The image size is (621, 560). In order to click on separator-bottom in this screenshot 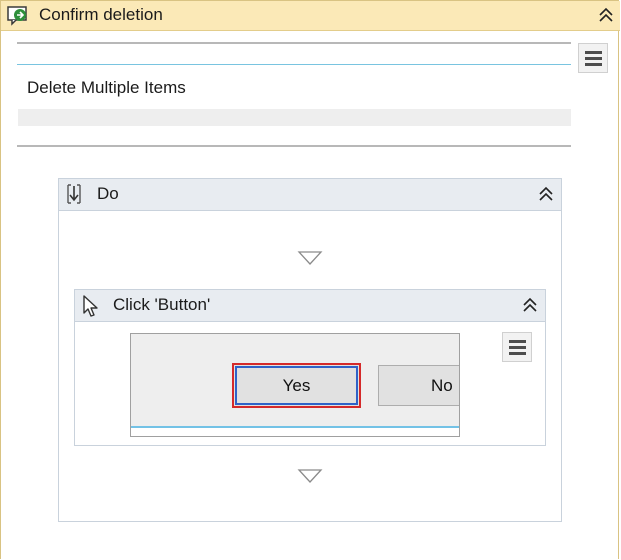, I will do `click(294, 146)`.